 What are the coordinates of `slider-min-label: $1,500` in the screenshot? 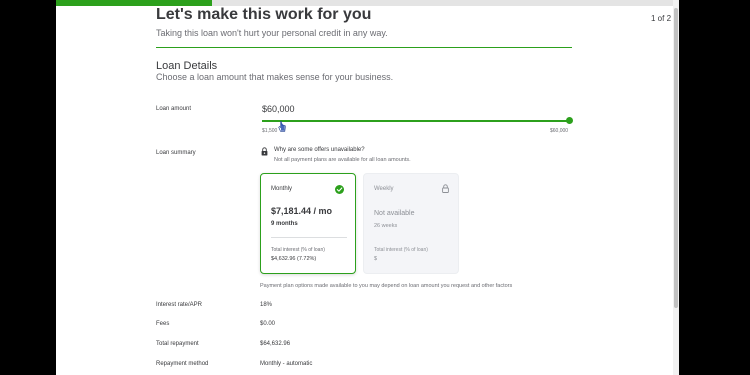 It's located at (270, 131).